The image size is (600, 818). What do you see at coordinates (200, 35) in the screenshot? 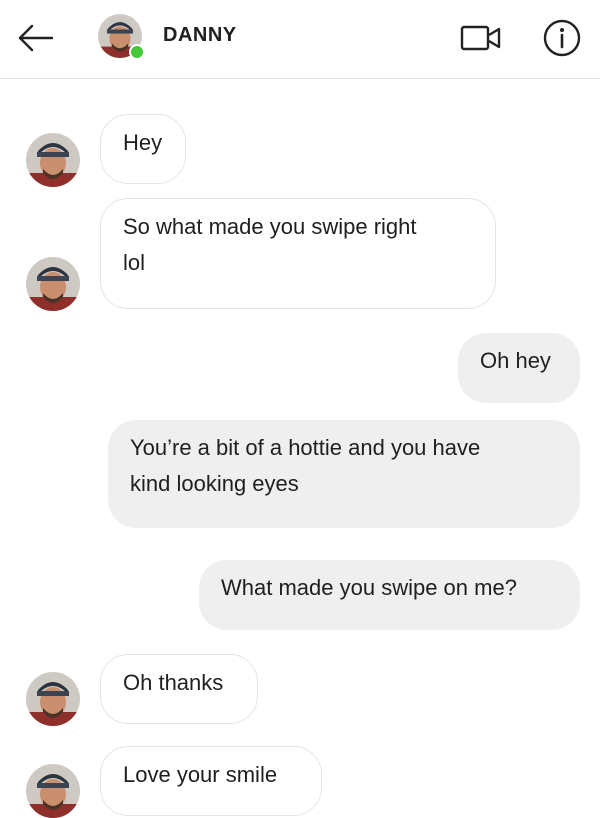
I see `contact-name: DANNY` at bounding box center [200, 35].